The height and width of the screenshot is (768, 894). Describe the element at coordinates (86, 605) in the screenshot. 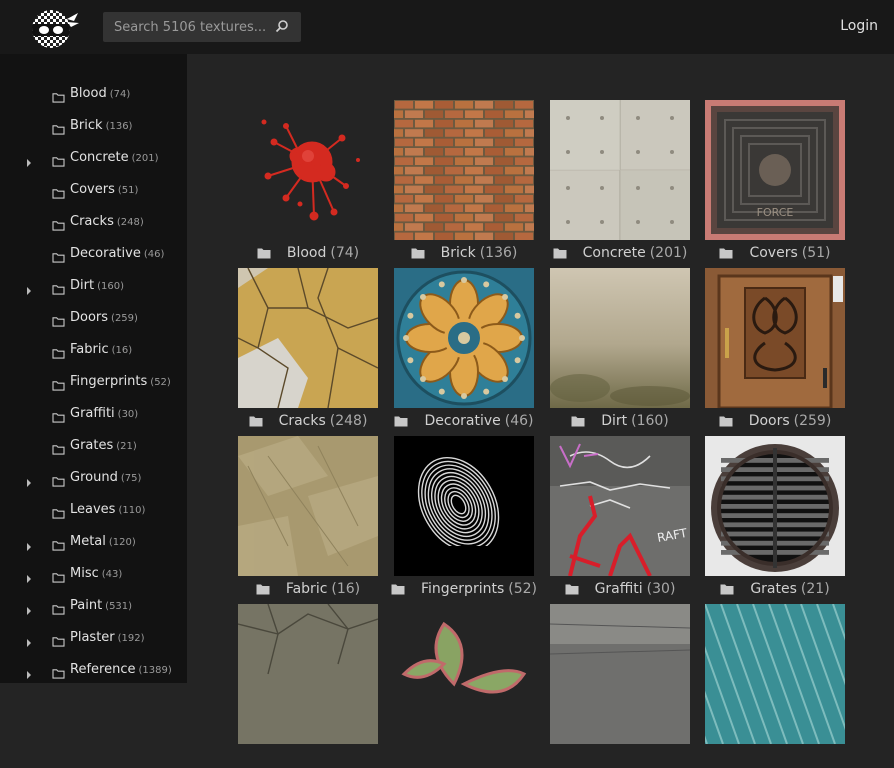

I see `category-name: Paint` at that location.